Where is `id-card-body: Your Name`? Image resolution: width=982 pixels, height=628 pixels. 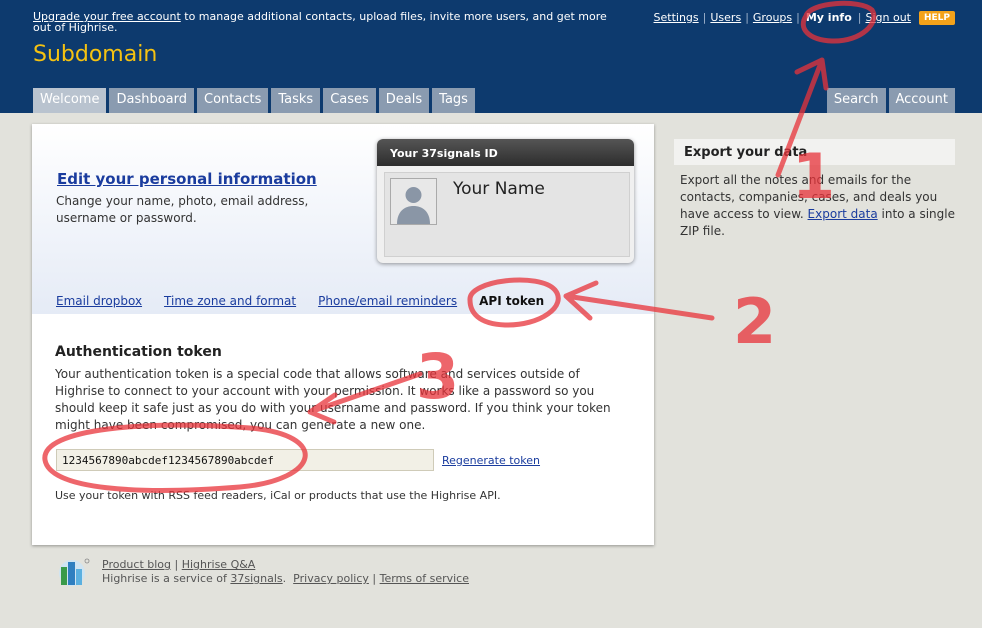
id-card-body: Your Name is located at coordinates (507, 214).